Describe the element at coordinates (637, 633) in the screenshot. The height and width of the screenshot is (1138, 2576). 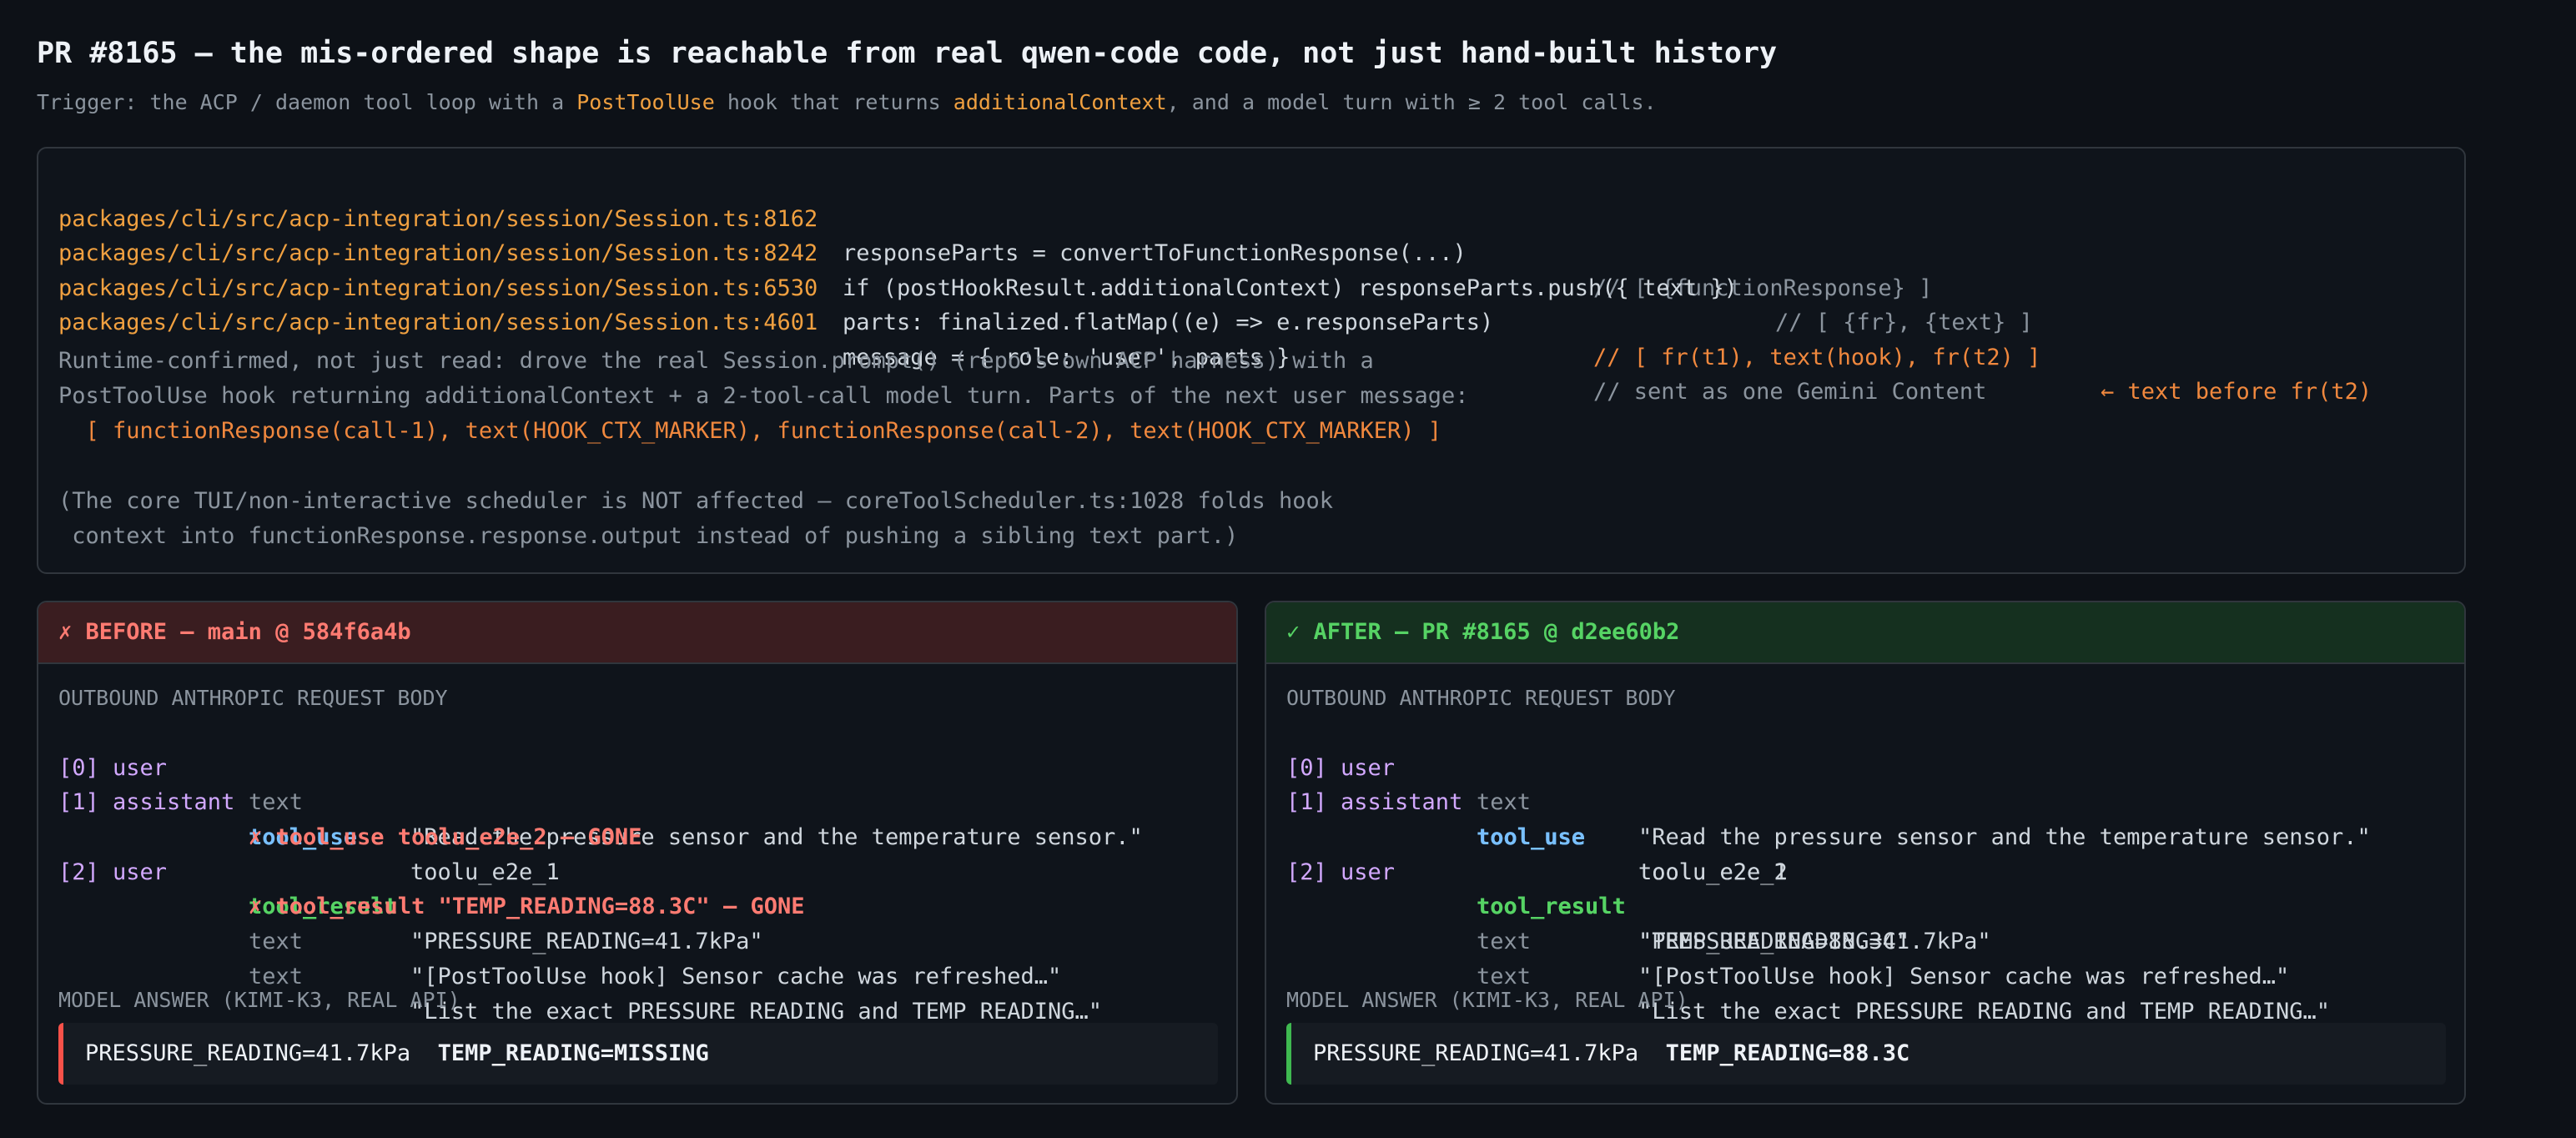
I see `before-panel-header: ✗ BEFORE — main @ 584f6a4b` at that location.